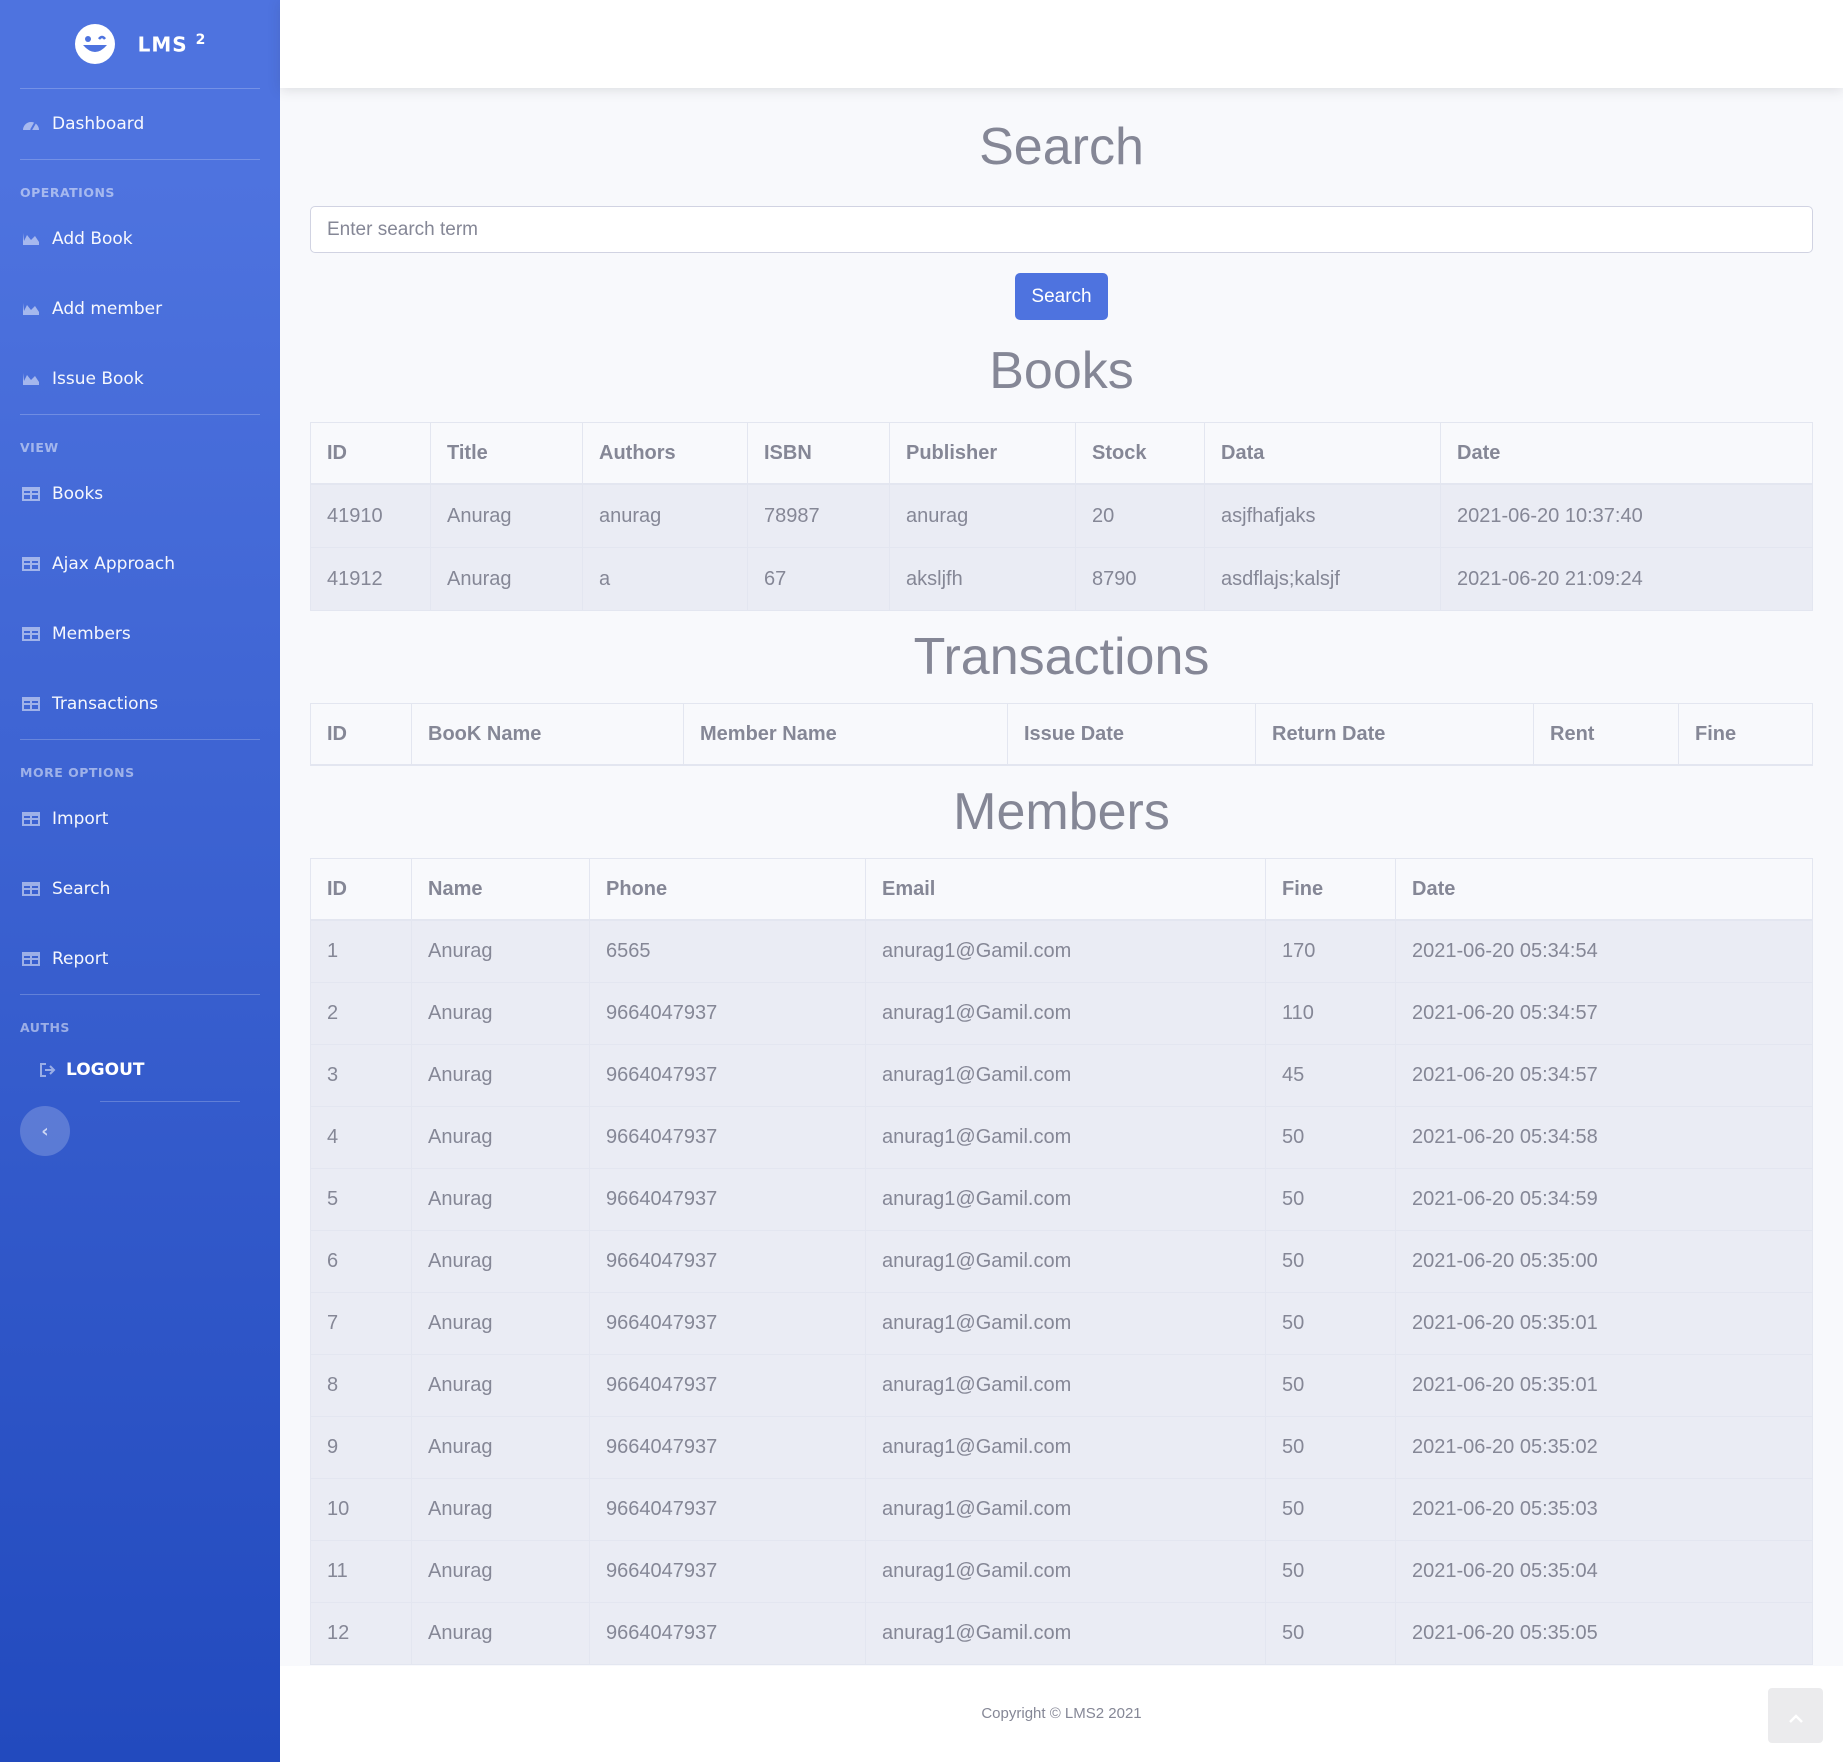 The width and height of the screenshot is (1843, 1762). Describe the element at coordinates (77, 772) in the screenshot. I see `sidebar-heading-more-options: MORE OPTIONS` at that location.